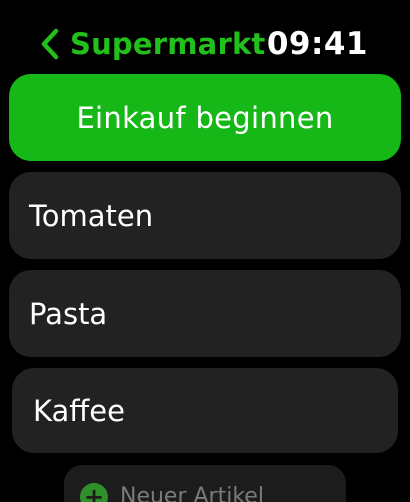 The width and height of the screenshot is (410, 502). Describe the element at coordinates (168, 44) in the screenshot. I see `back-title: Supermarkt` at that location.